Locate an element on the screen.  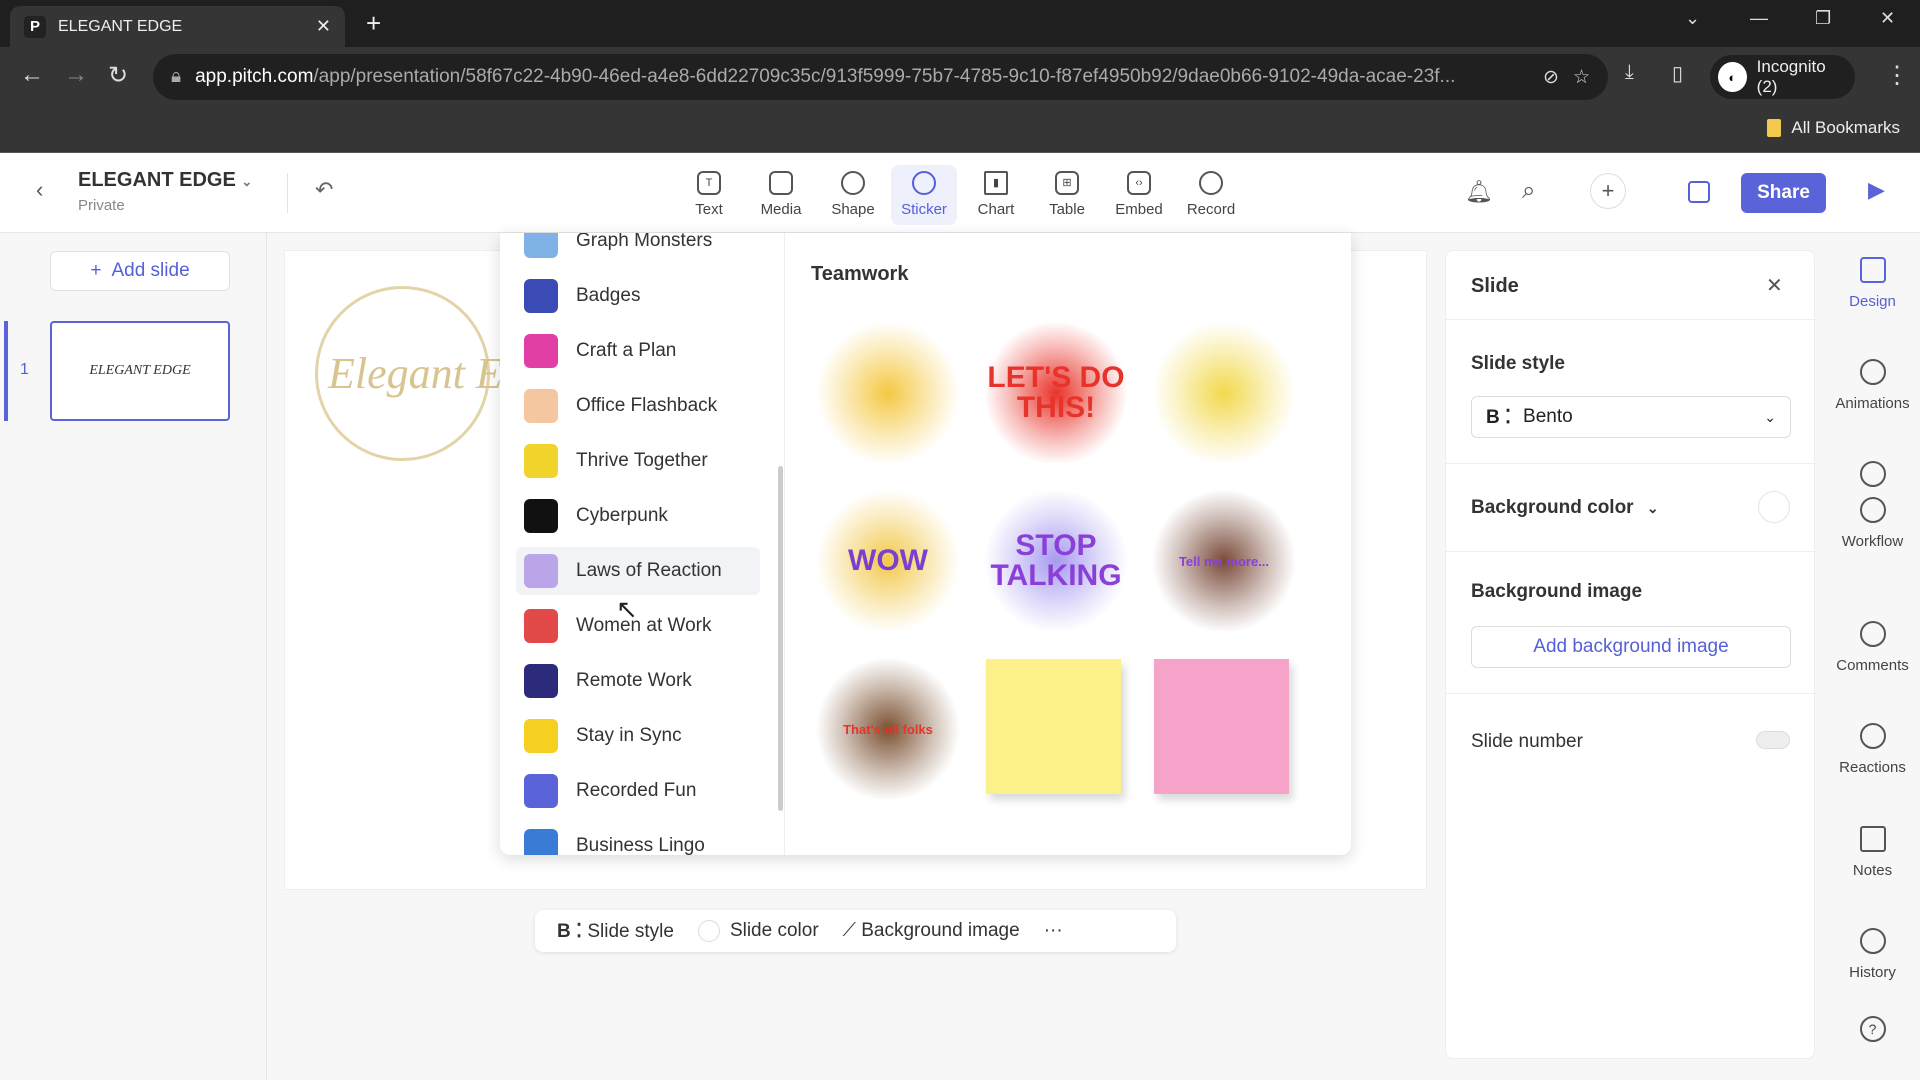
rail-notes: Notes is located at coordinates (1872, 852).